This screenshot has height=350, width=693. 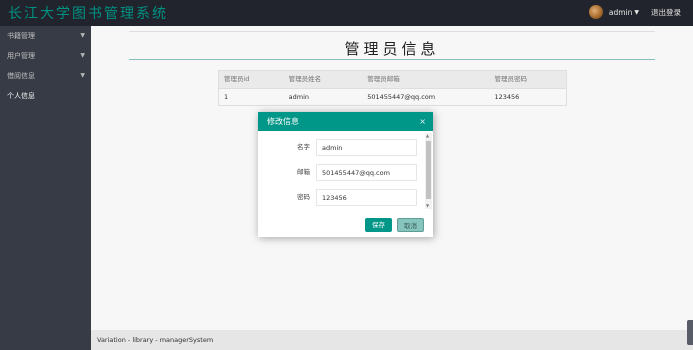 I want to click on edit-info-dialog: 修改信息 × 名字 邮箱 密码 ▲ ▼ 保存 取消, so click(x=345, y=174).